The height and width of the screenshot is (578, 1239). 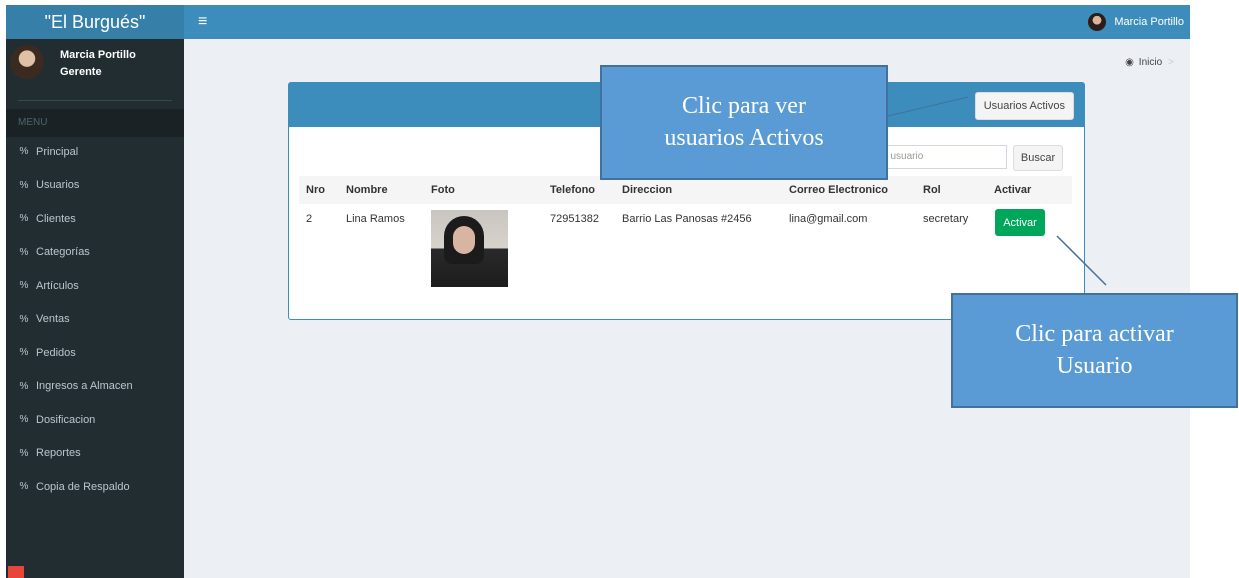 I want to click on breadcrumb: ◉ Inicio >, so click(x=1149, y=62).